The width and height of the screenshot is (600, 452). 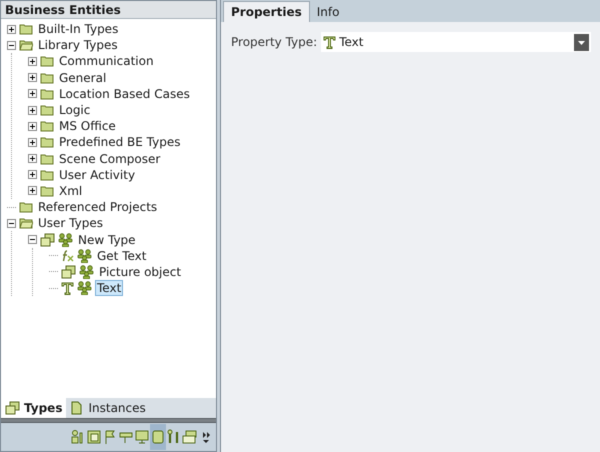 I want to click on monitor-icon, so click(x=142, y=437).